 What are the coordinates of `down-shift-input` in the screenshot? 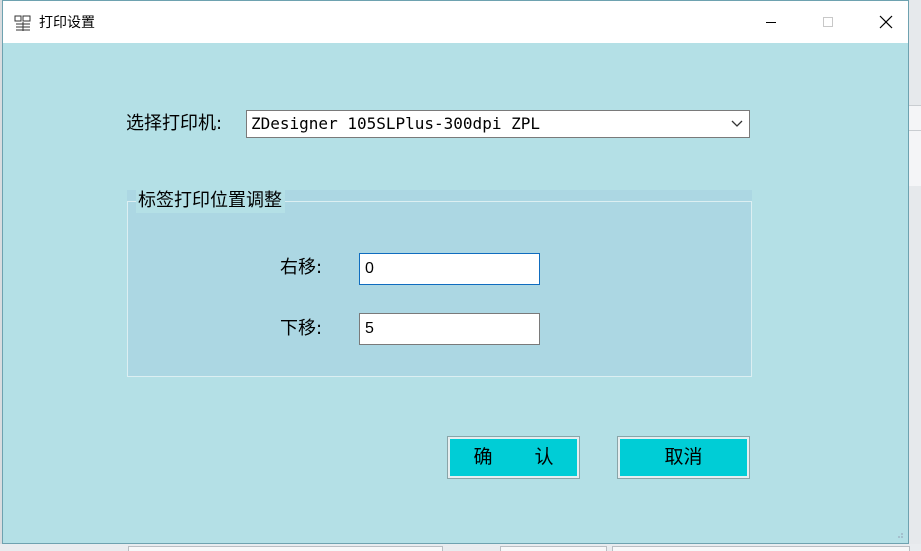 It's located at (449, 329).